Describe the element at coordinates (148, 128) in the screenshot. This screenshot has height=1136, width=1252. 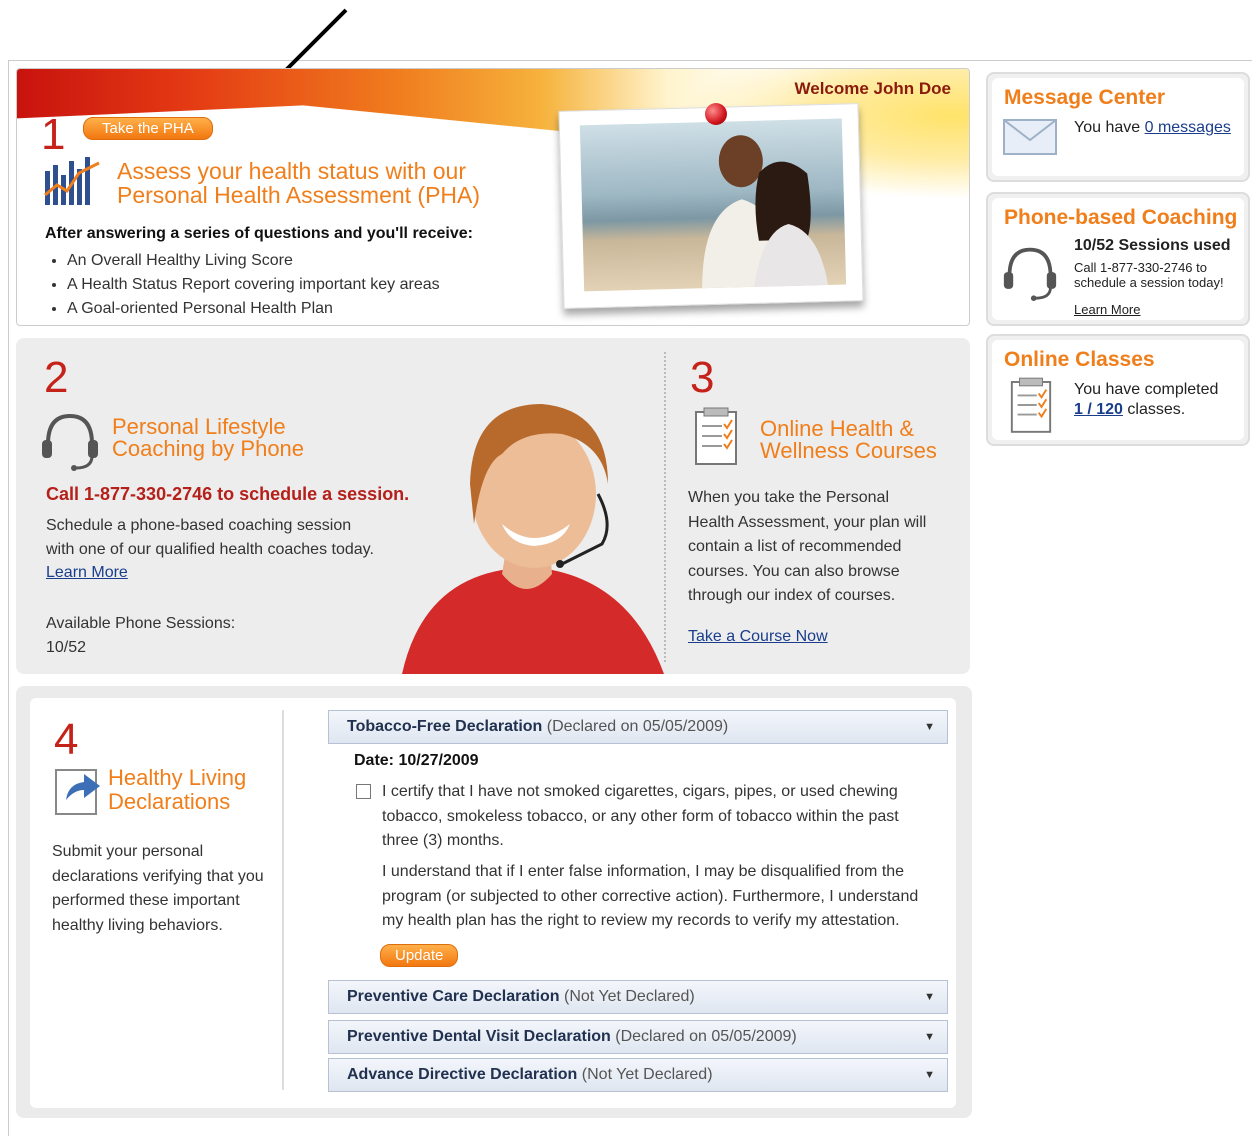
I see `take-pha-button: Take the PHA` at that location.